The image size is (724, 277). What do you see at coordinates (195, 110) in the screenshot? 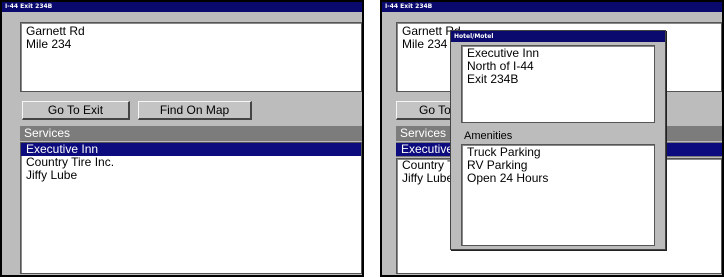
I see `find-on-map-button: Find On Map` at bounding box center [195, 110].